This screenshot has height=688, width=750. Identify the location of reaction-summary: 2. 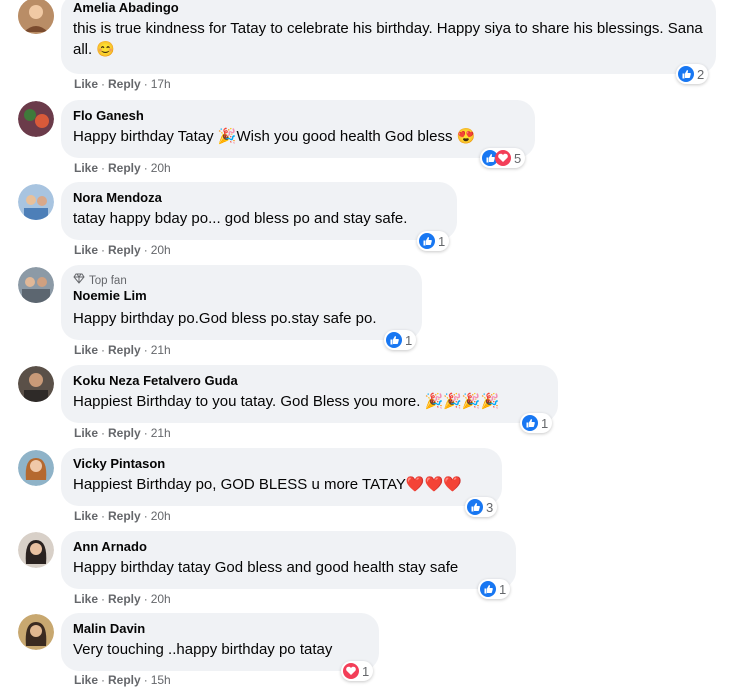
(692, 74).